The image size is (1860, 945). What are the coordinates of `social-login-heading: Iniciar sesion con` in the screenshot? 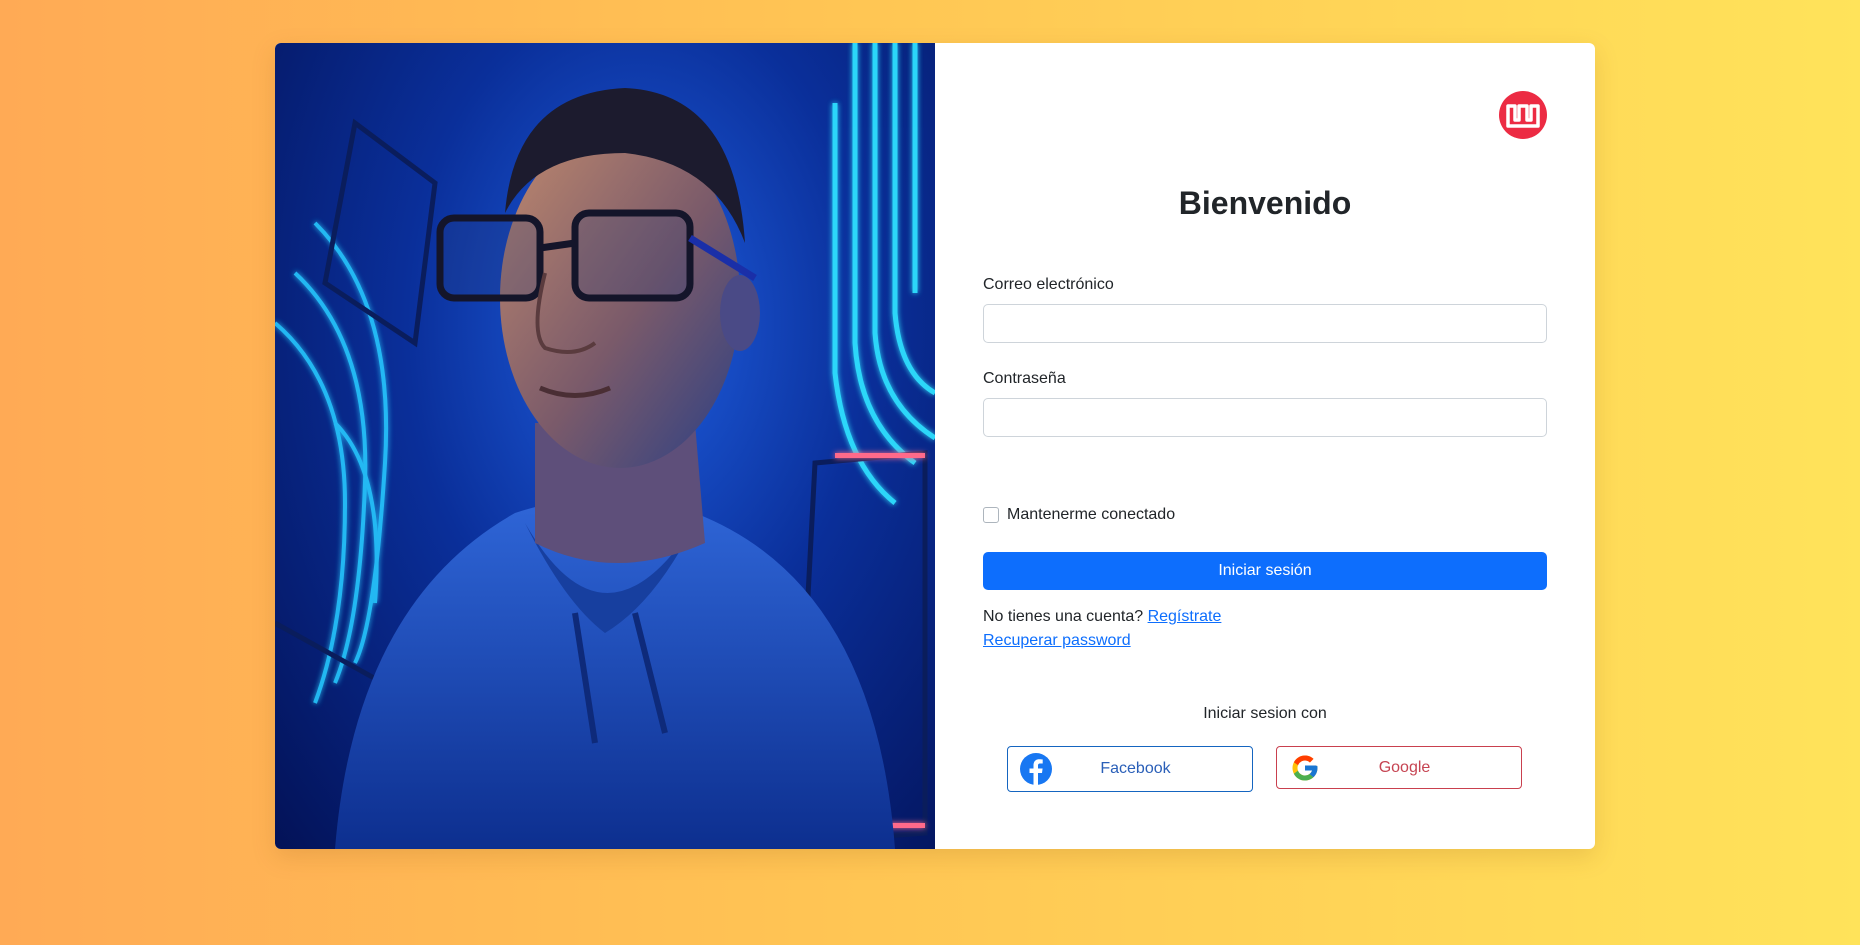 It's located at (1265, 713).